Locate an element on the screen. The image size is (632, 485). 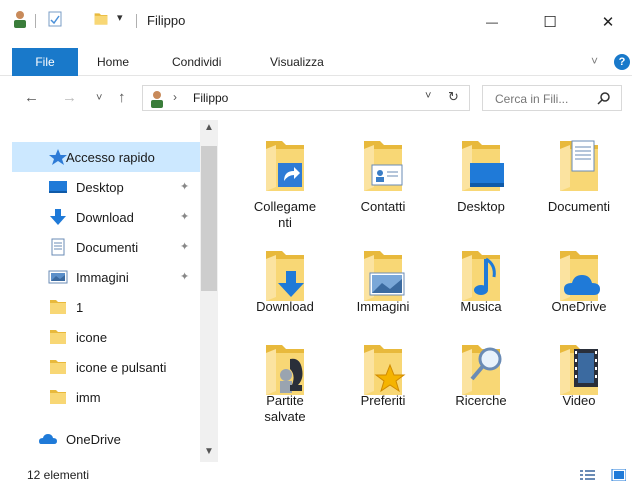
properties-icon is located at coordinates (55, 19).